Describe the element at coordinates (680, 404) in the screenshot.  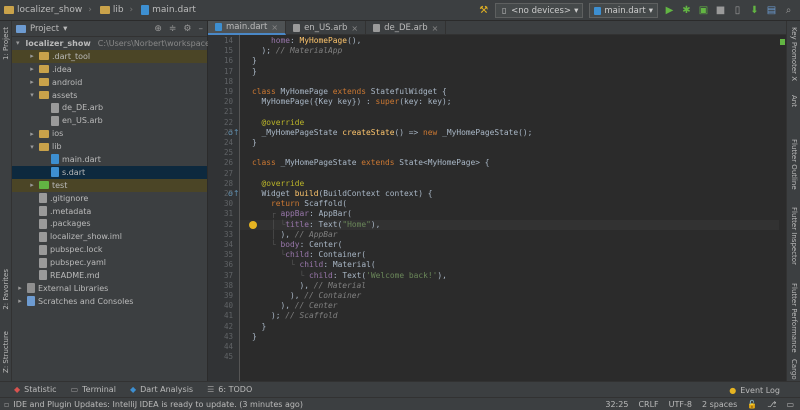
I see `file-encoding: UTF-8` at that location.